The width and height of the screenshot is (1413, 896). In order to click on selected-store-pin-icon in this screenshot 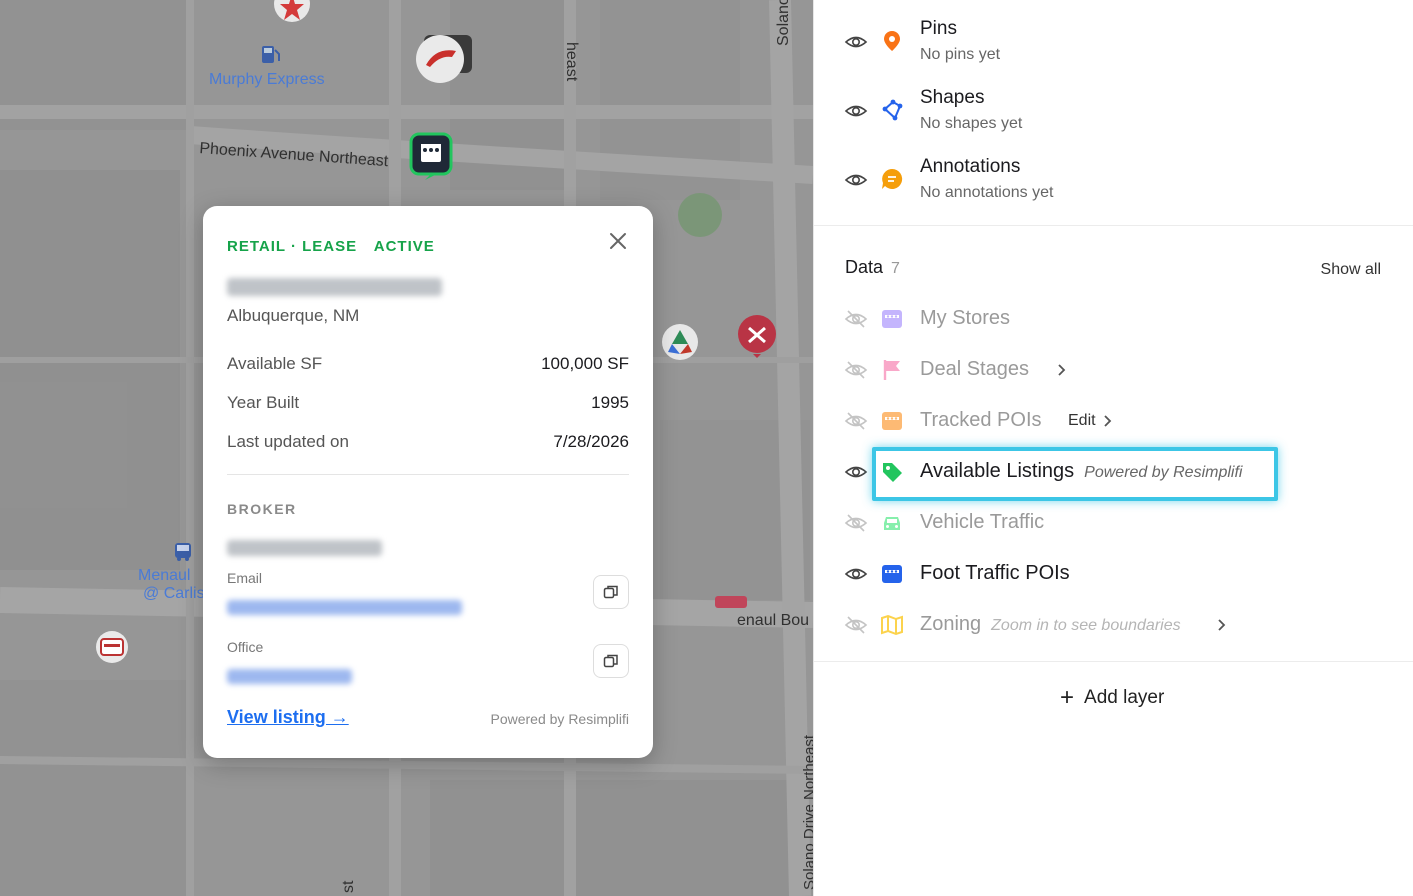, I will do `click(431, 158)`.